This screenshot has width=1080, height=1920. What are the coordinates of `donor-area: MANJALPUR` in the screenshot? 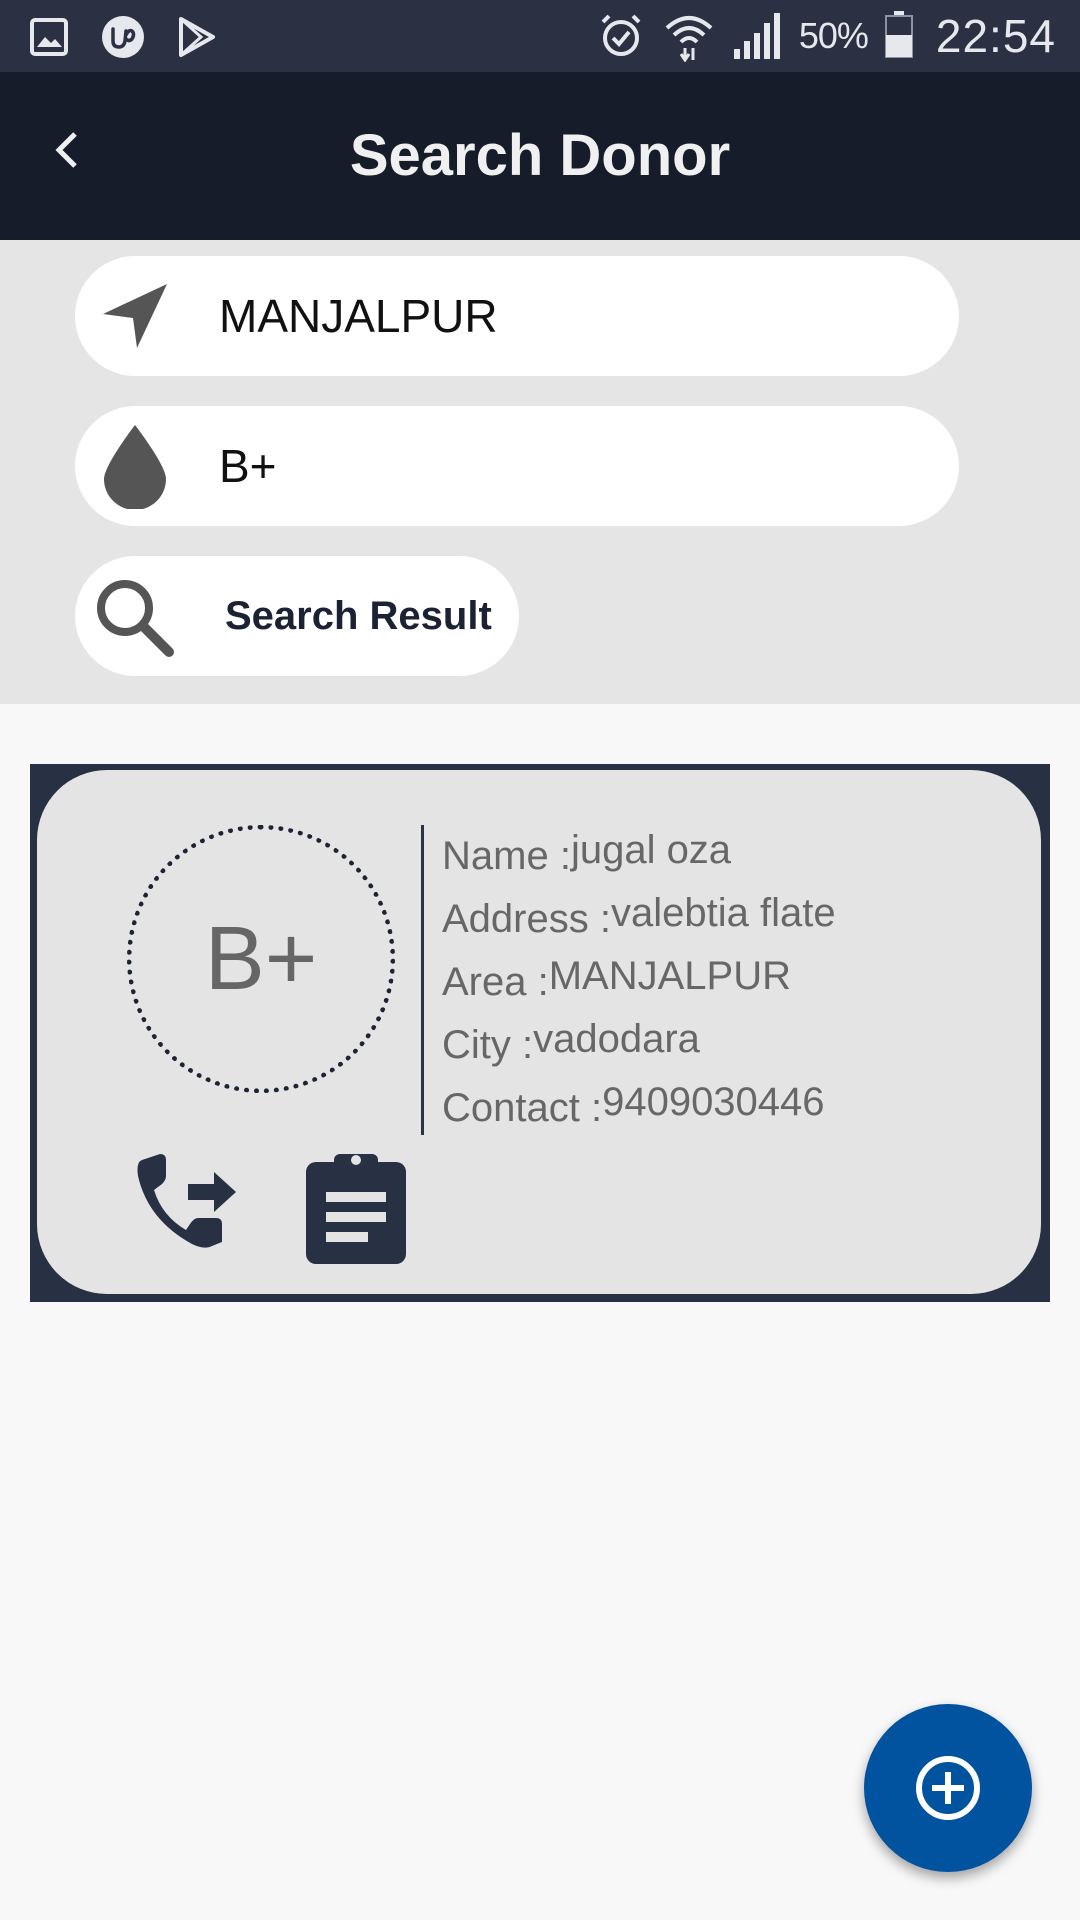 It's located at (669, 976).